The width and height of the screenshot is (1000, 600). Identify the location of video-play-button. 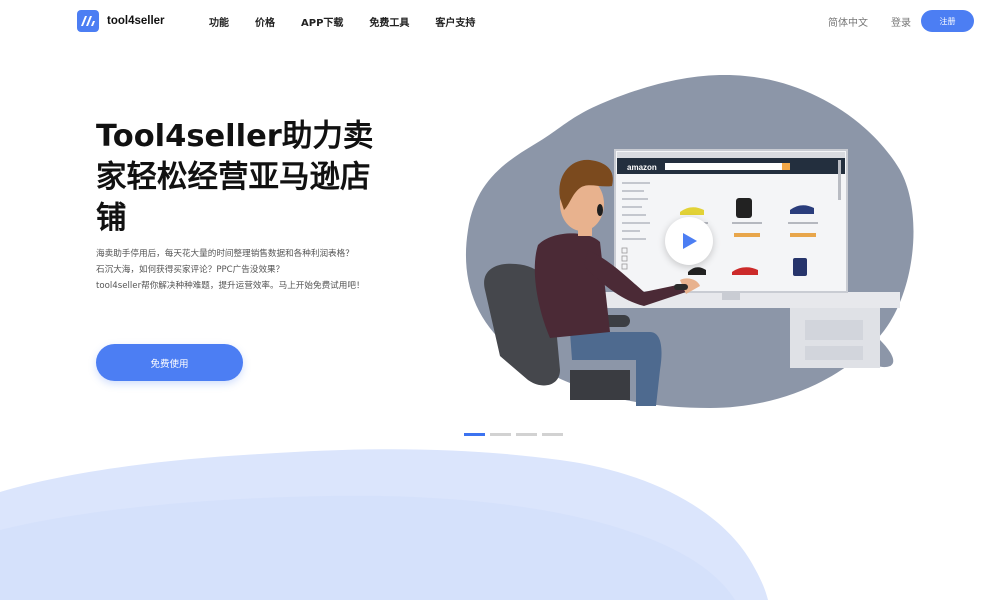
(689, 241).